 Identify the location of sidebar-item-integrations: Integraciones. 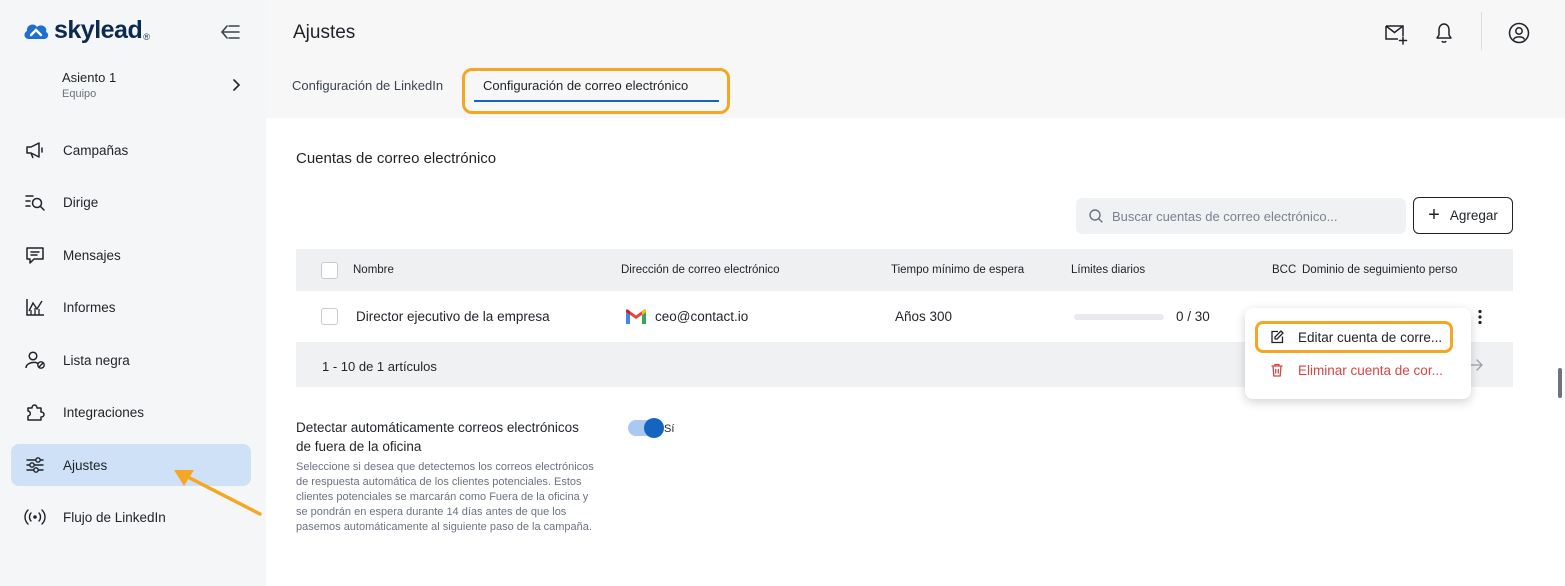
(131, 412).